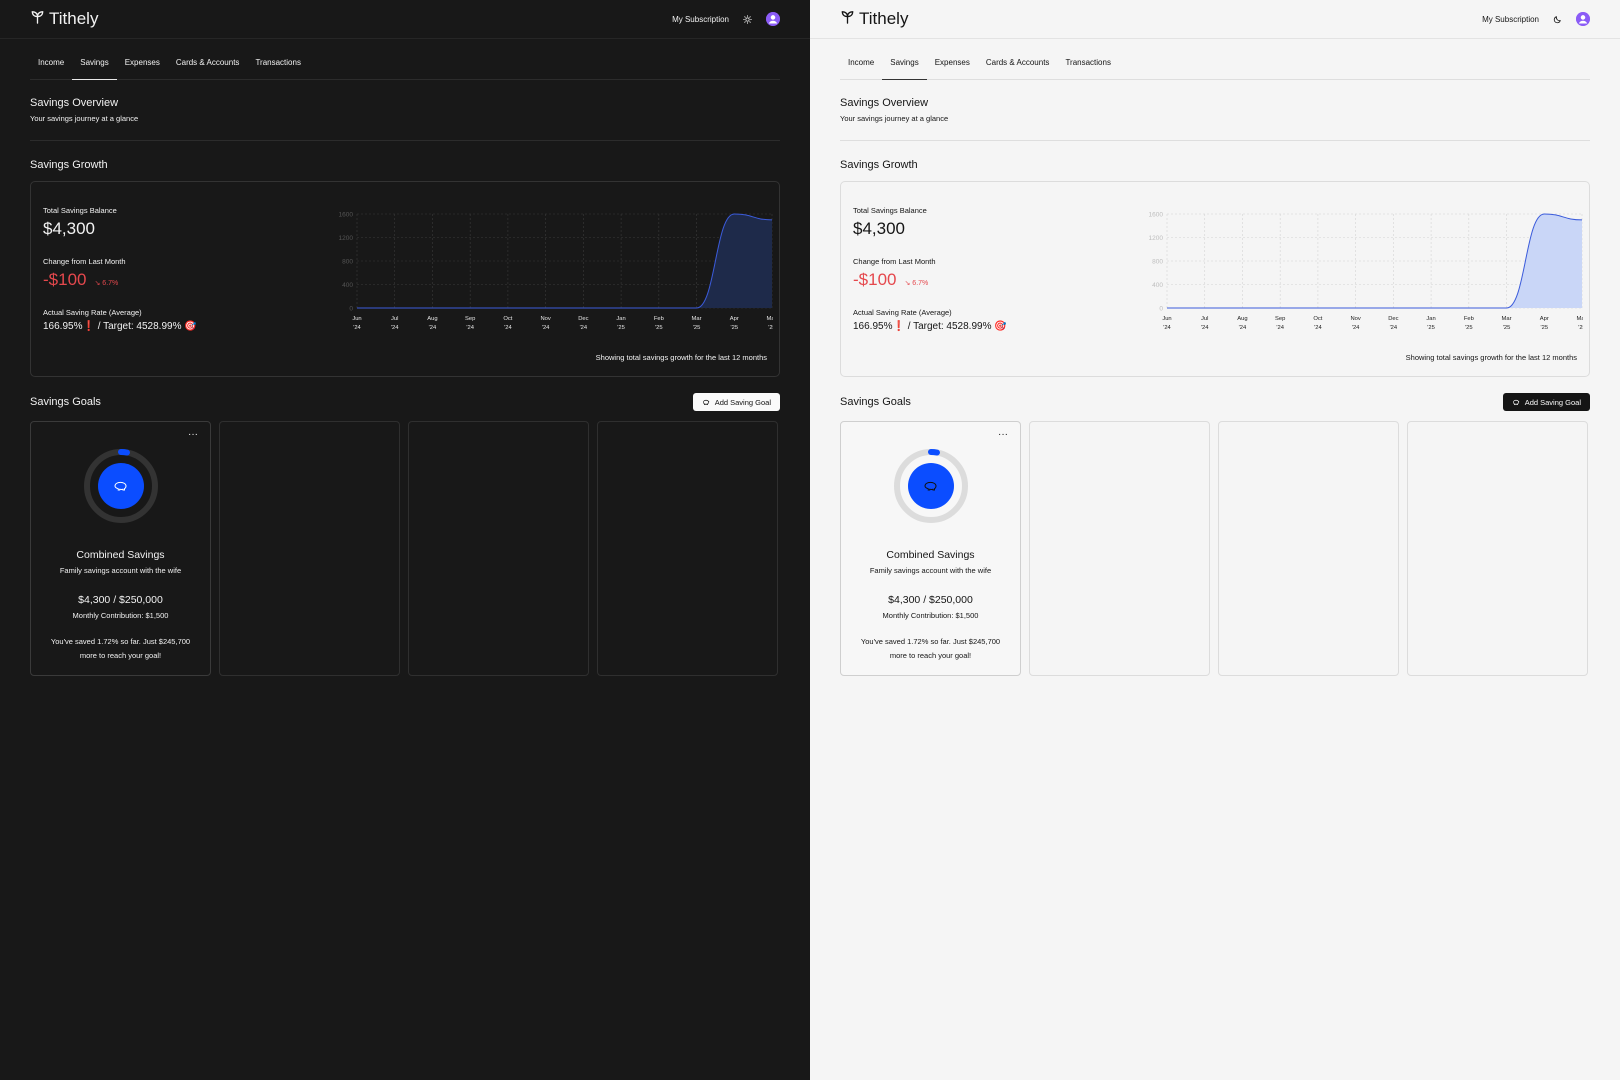 The height and width of the screenshot is (1080, 1620). What do you see at coordinates (890, 210) in the screenshot?
I see `total-balance-label: Total Savings Balance` at bounding box center [890, 210].